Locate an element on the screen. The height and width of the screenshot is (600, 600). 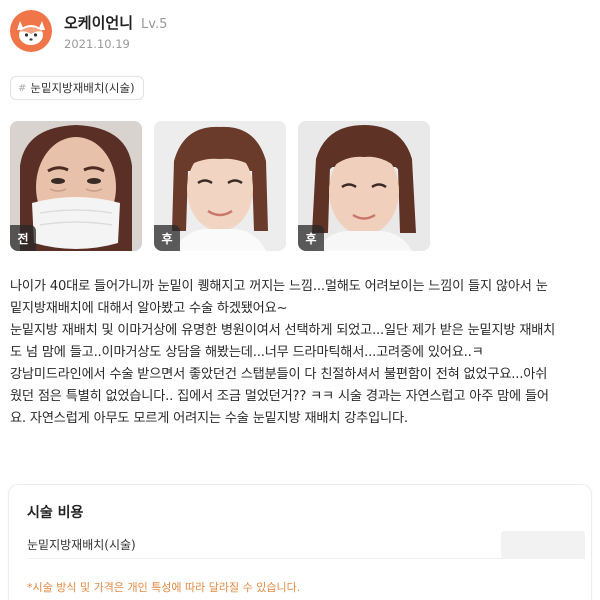
after-badge-1: 후 is located at coordinates (167, 238).